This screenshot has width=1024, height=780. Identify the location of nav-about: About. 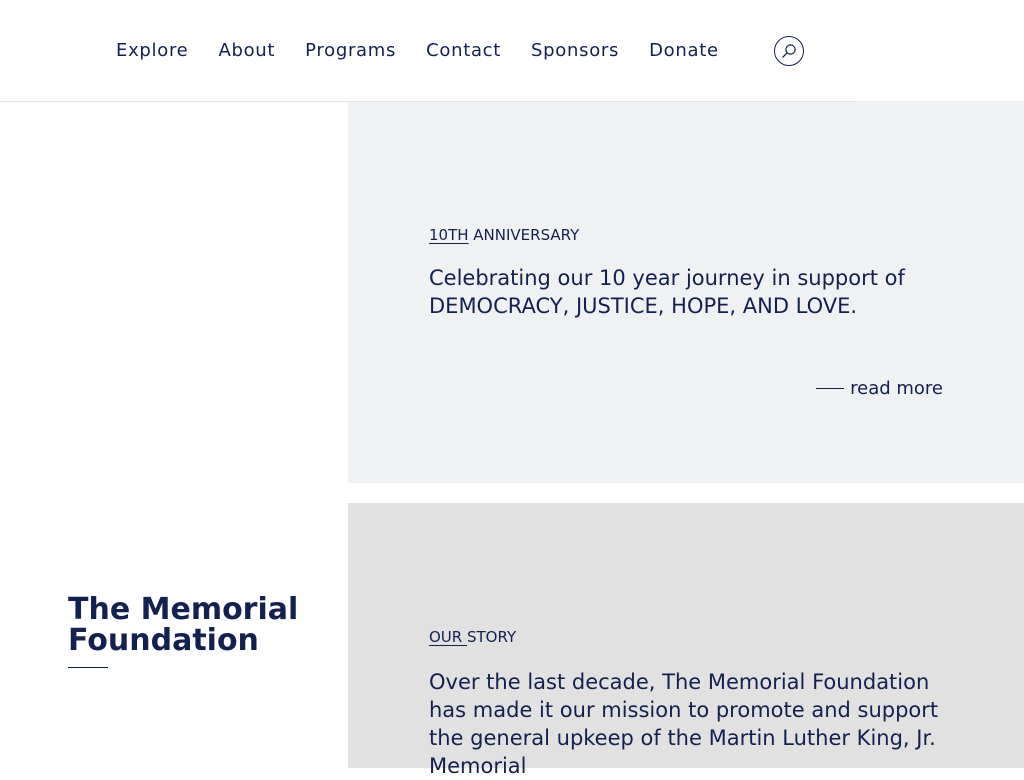
(246, 50).